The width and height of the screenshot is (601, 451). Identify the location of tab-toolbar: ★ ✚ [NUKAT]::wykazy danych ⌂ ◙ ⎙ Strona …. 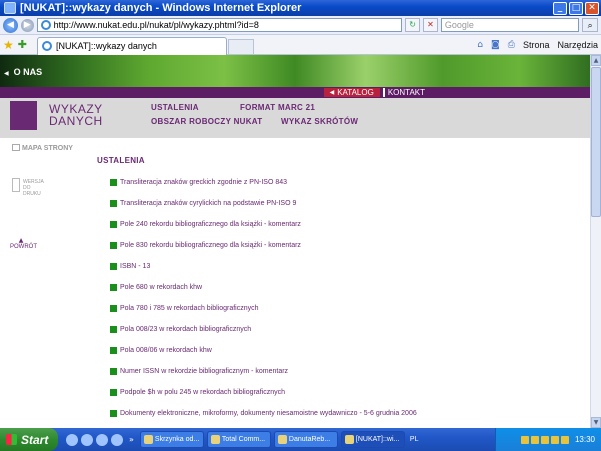
(300, 45).